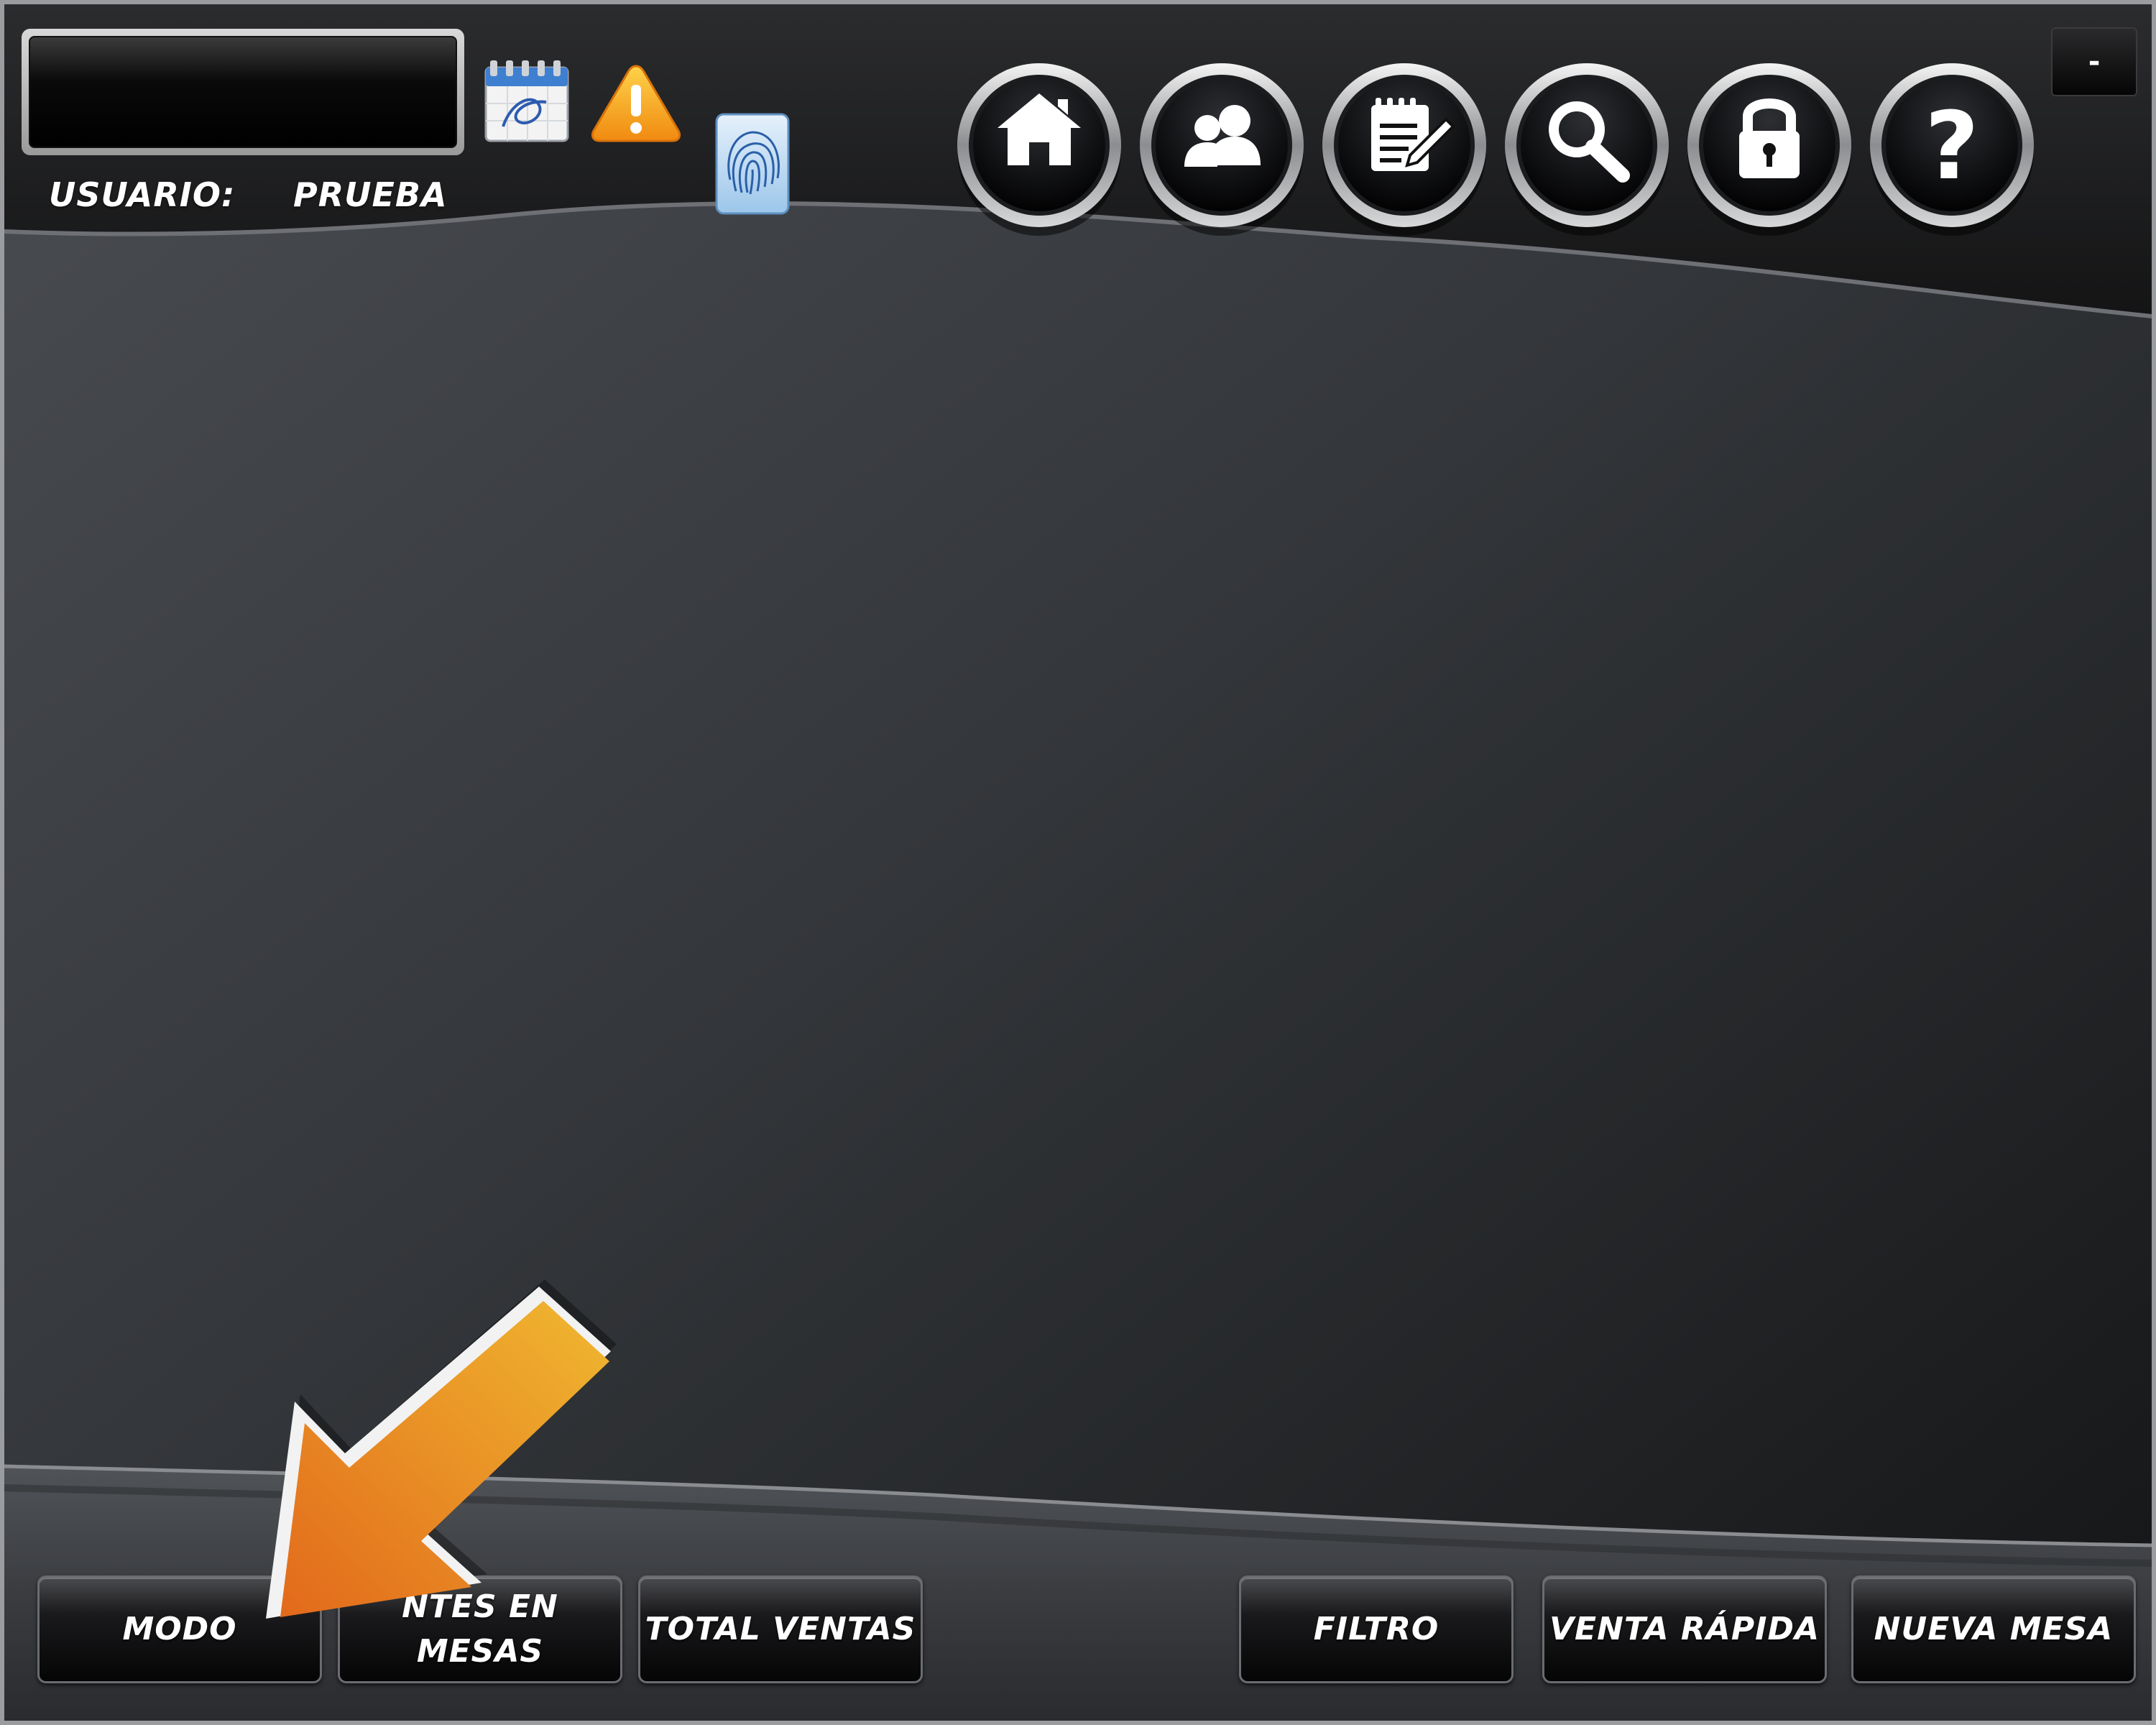 The image size is (2156, 1725). What do you see at coordinates (752, 164) in the screenshot?
I see `fingerprint-icon` at bounding box center [752, 164].